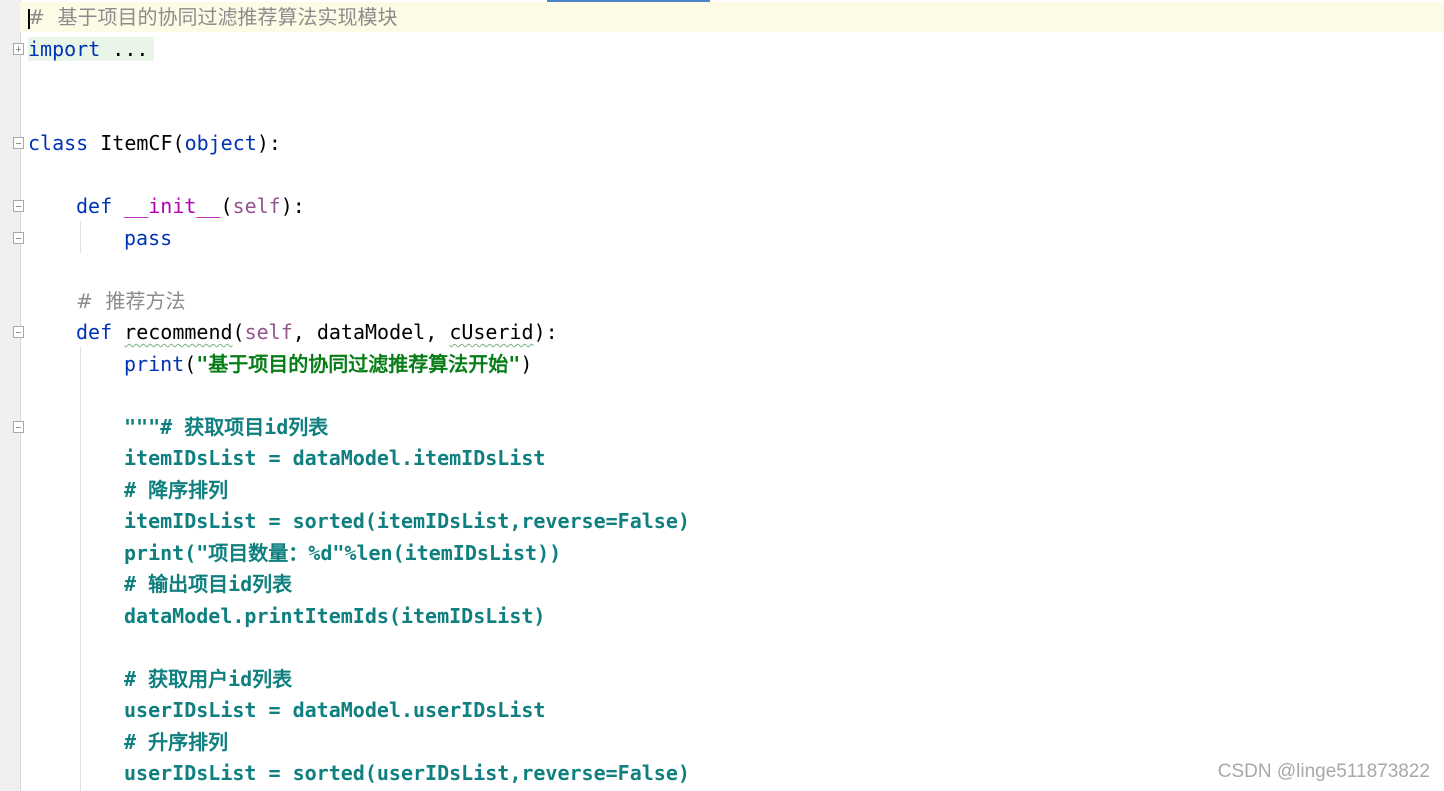 This screenshot has height=791, width=1444. Describe the element at coordinates (176, 490) in the screenshot. I see `code-line-16: # 降序排列` at that location.